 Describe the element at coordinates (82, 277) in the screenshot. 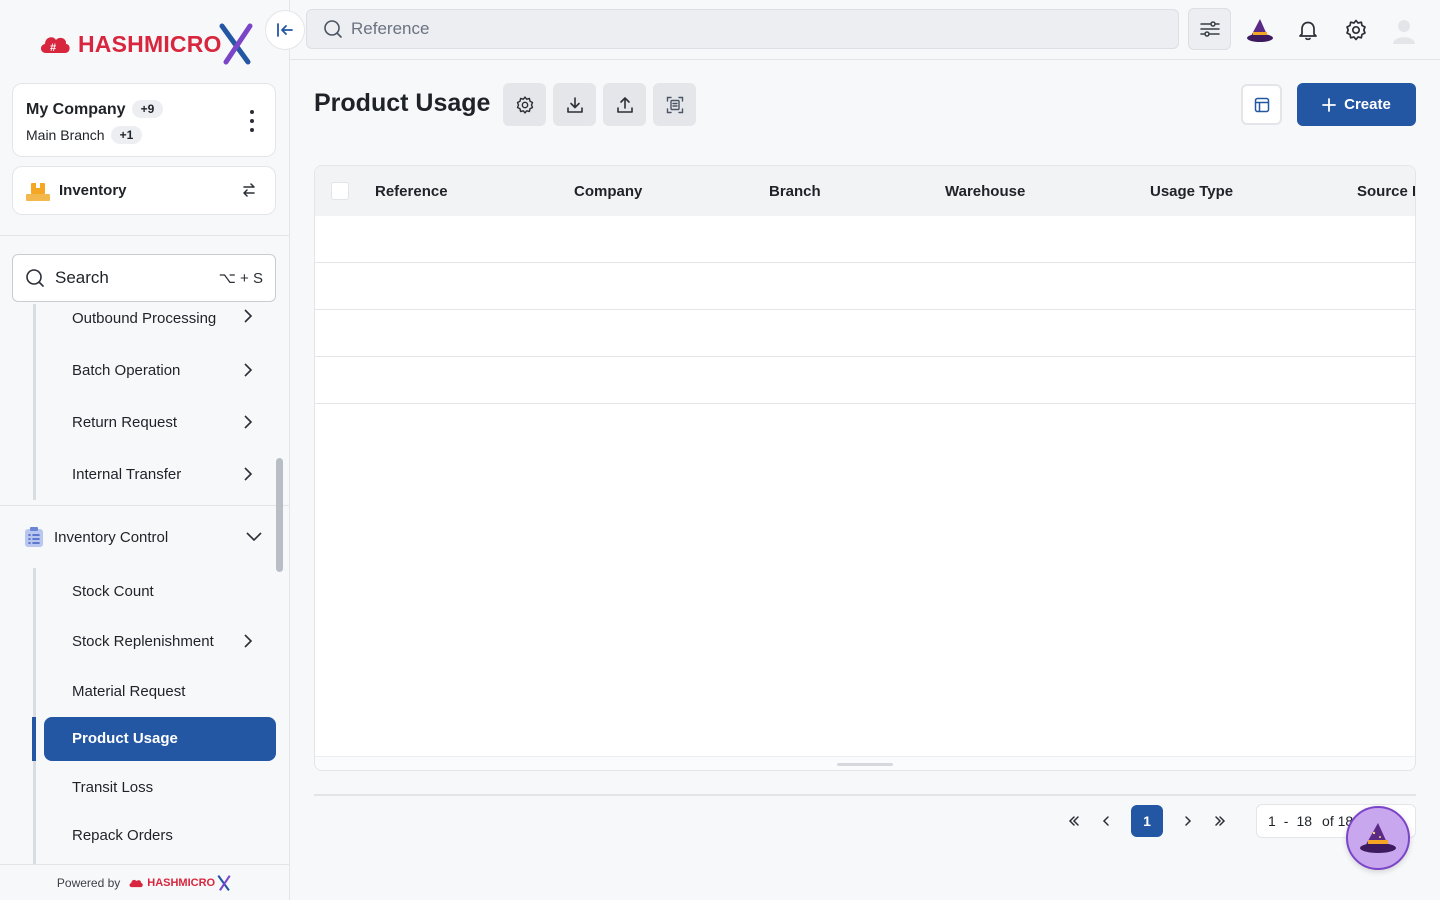

I see `sidebar-search-placeholder: Search` at that location.